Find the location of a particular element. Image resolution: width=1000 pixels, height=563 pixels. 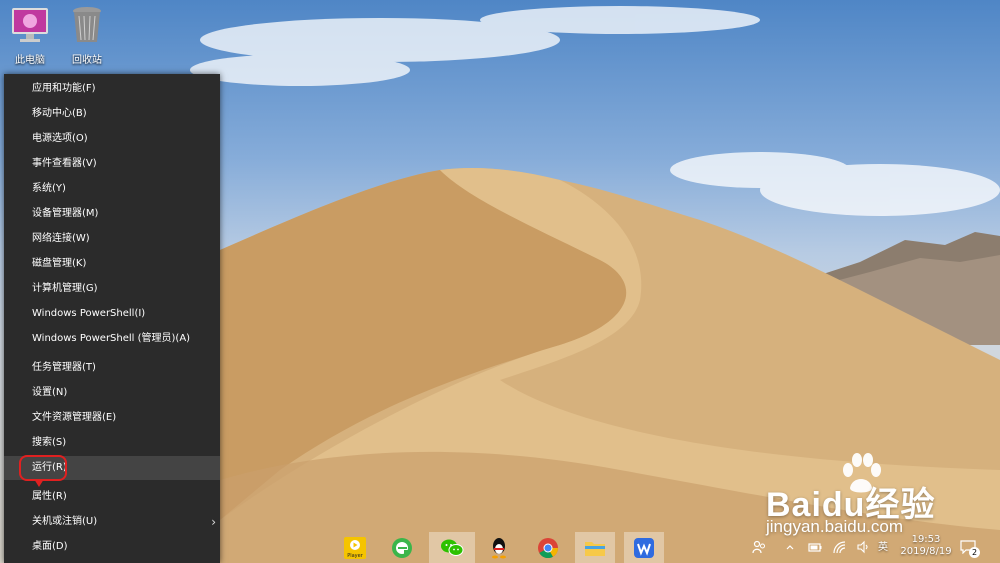

menu-item-label: 关机或注销(U) is located at coordinates (65, 521).